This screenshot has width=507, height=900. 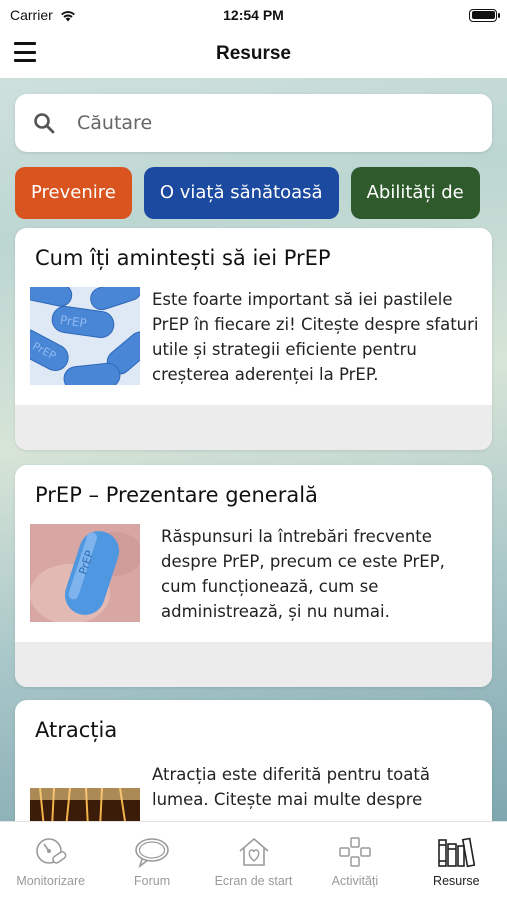 I want to click on search-icon, so click(x=44, y=123).